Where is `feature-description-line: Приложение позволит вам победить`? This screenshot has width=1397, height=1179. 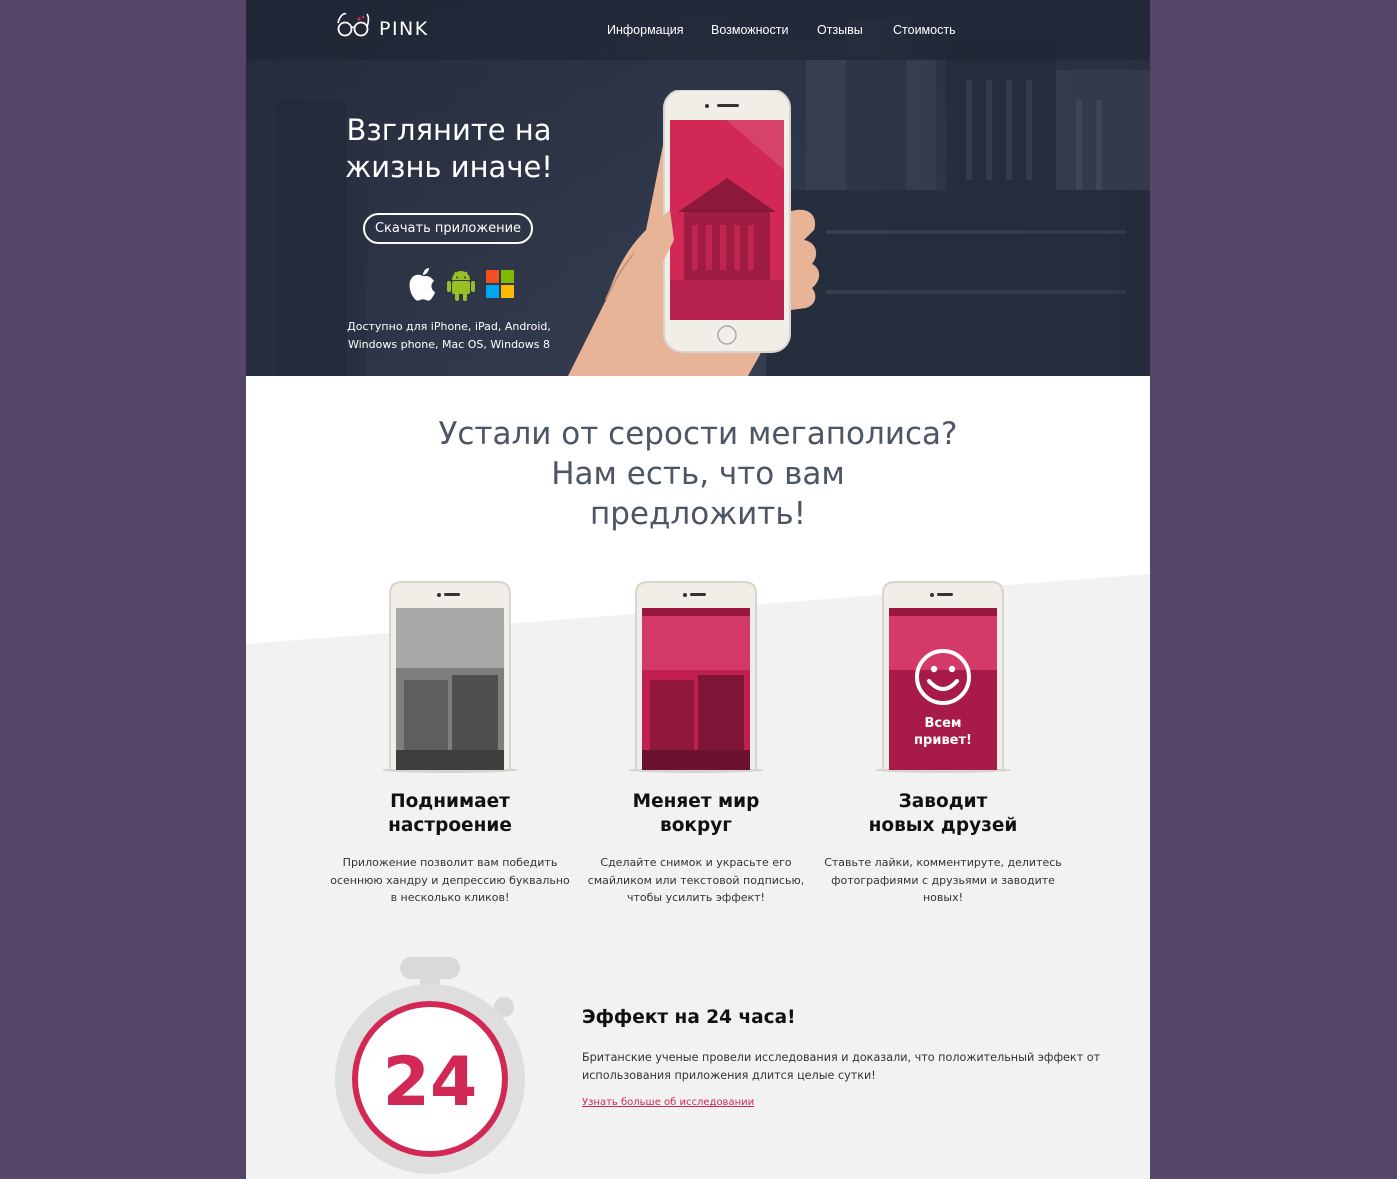 feature-description-line: Приложение позволит вам победить is located at coordinates (450, 862).